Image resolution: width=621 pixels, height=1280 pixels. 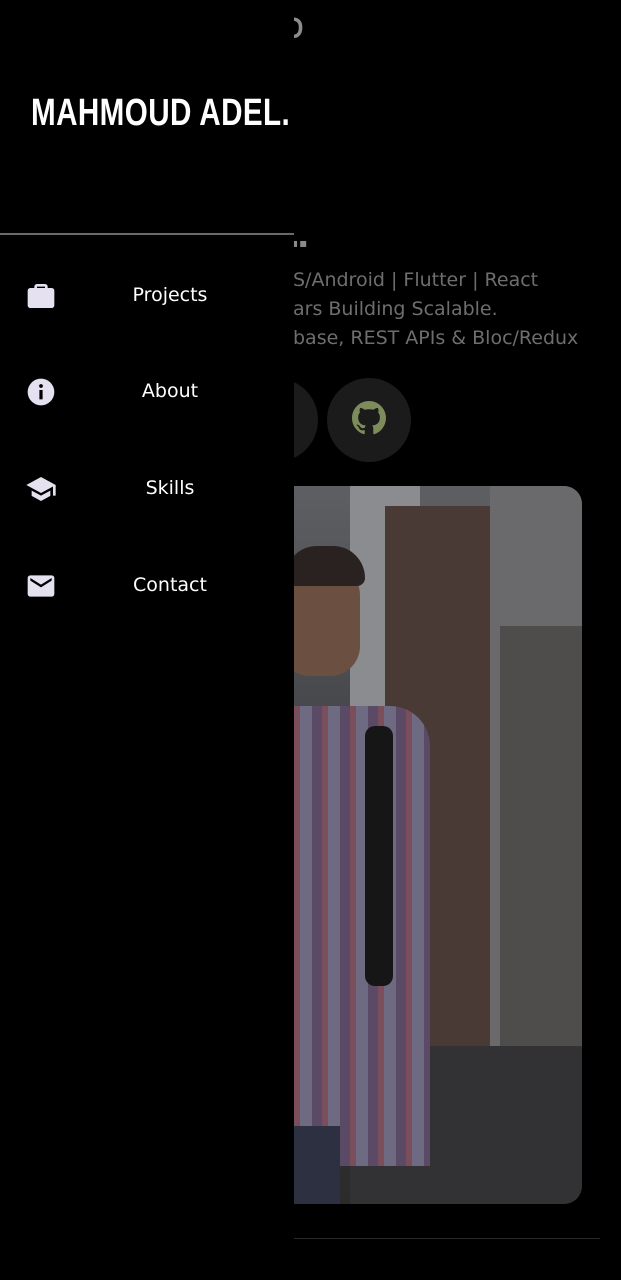 I want to click on info-icon, so click(x=41, y=392).